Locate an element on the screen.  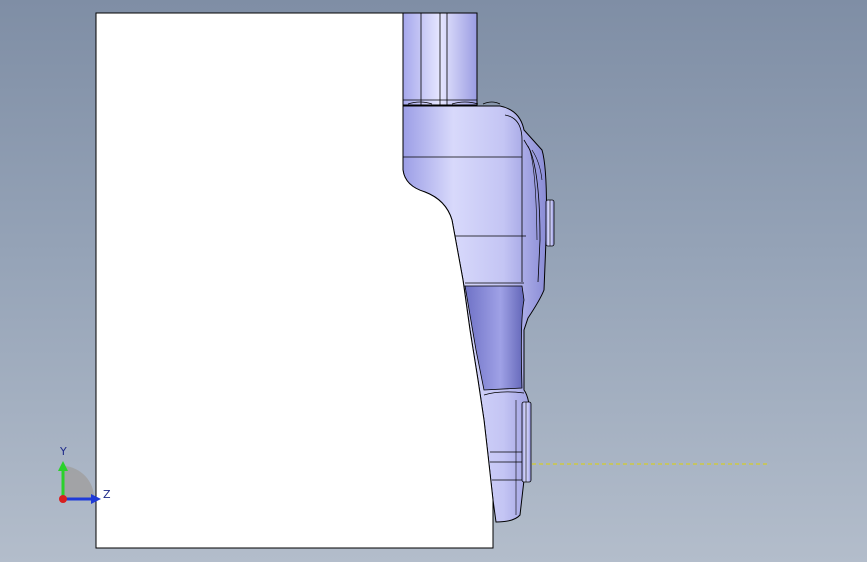
z-axis-label: Z is located at coordinates (107, 494).